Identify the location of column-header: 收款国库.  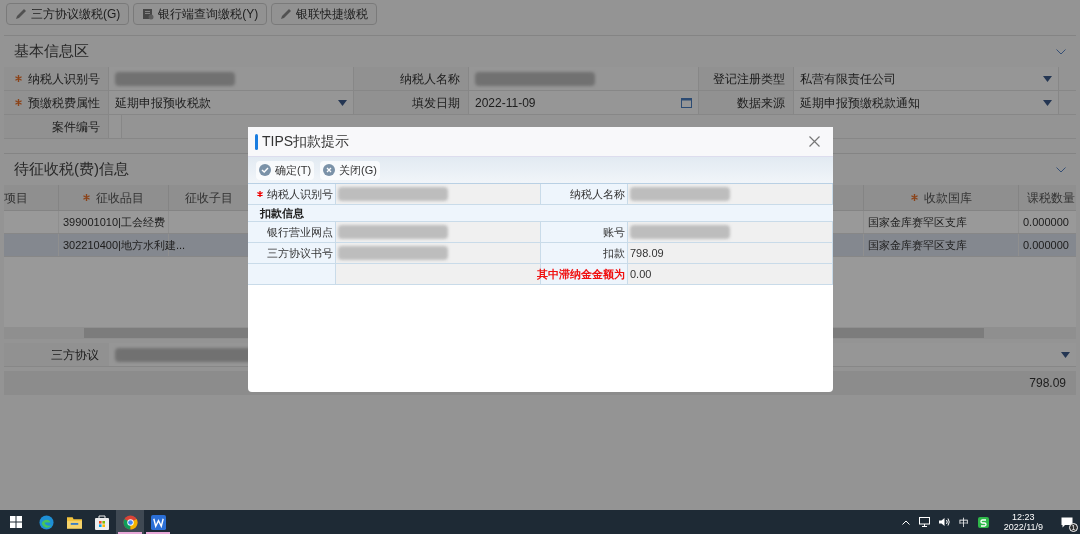
(947, 197).